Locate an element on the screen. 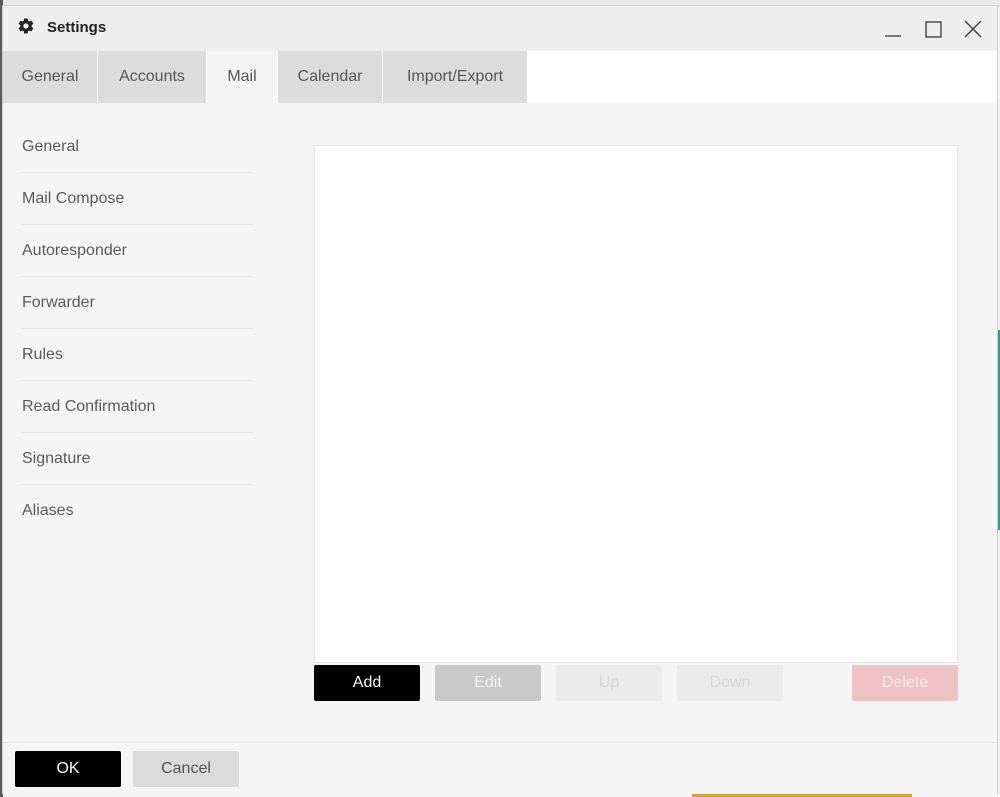  gear-icon is located at coordinates (26, 26).